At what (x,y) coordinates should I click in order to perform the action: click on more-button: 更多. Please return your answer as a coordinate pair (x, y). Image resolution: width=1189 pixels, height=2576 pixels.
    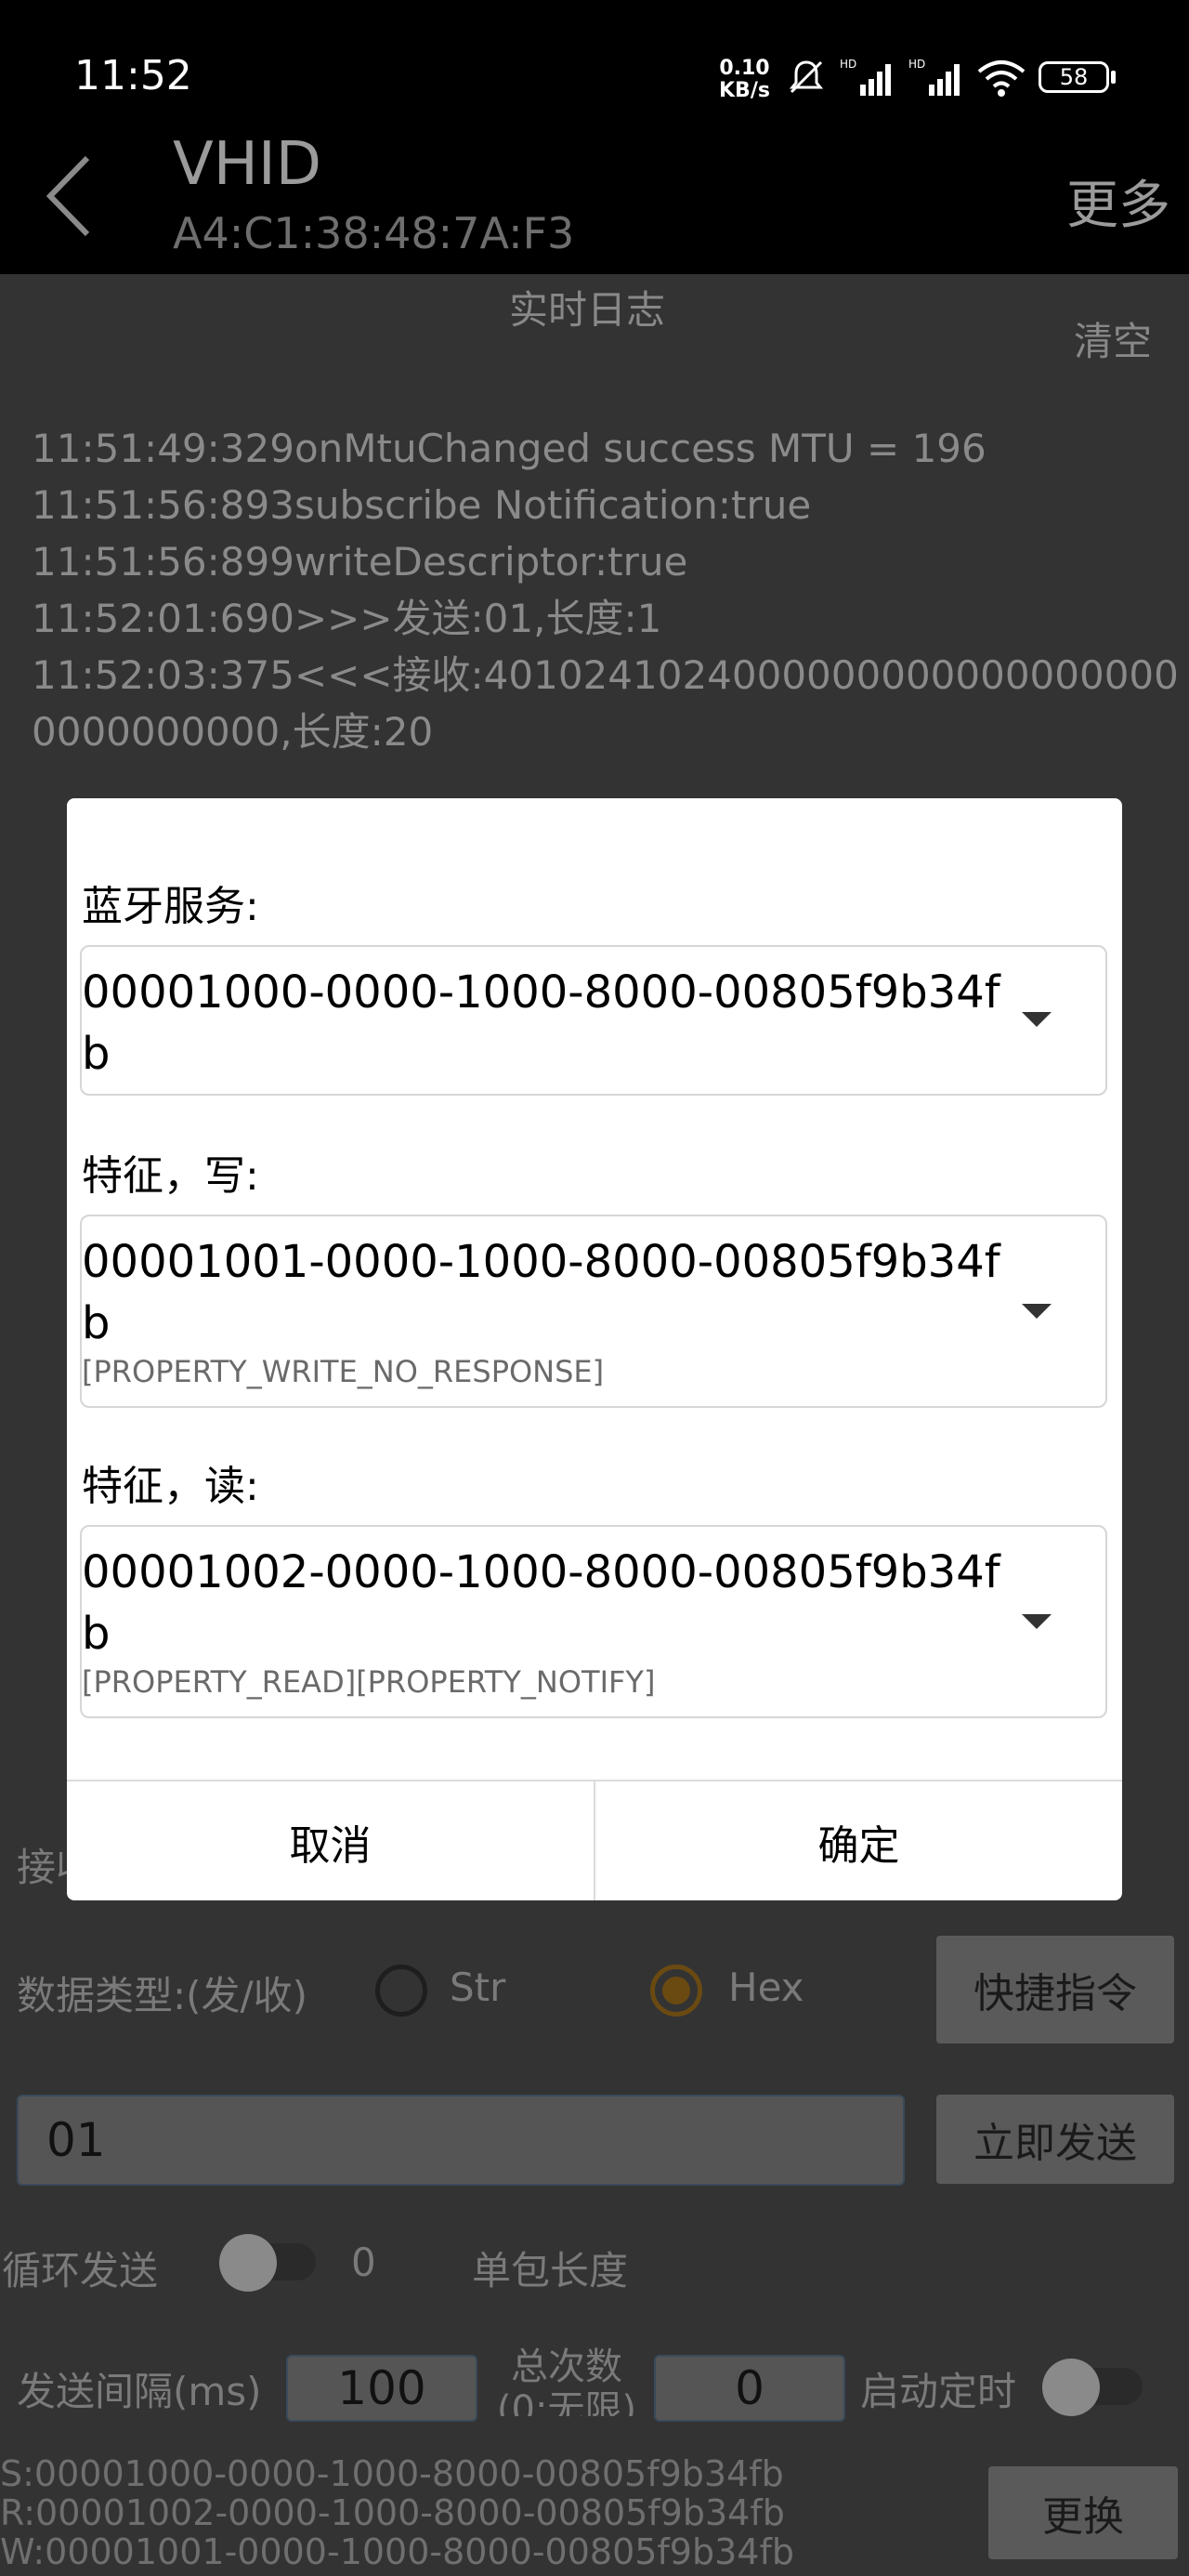
    Looking at the image, I should click on (1118, 201).